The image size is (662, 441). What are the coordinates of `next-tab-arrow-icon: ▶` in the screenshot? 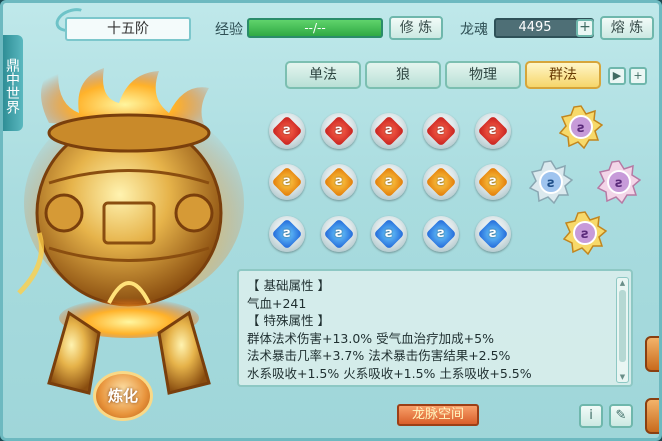 It's located at (617, 76).